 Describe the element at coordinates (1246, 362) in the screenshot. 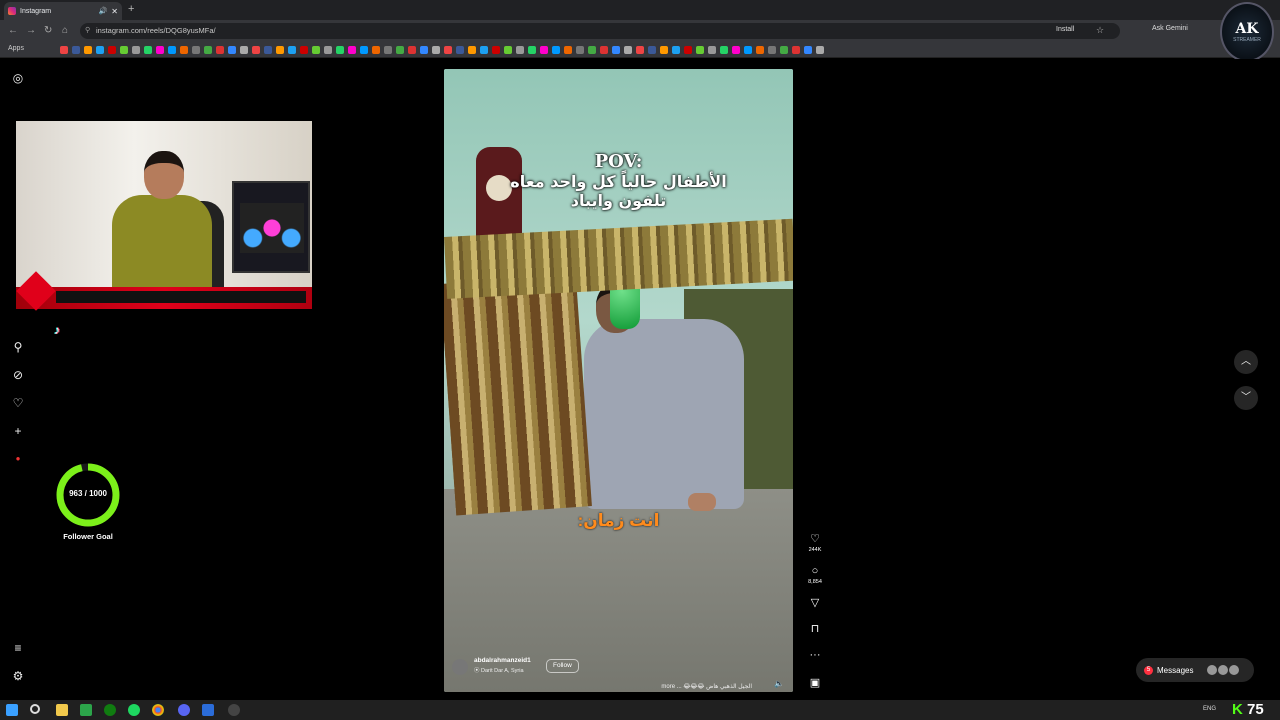

I see `previous-reel-button: ︿` at that location.